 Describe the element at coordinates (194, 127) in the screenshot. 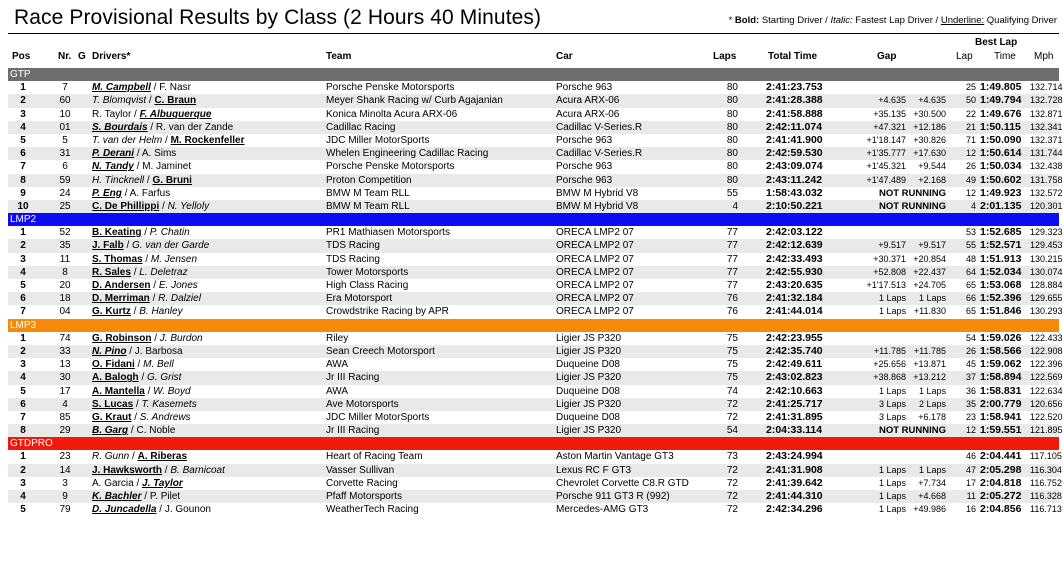

I see `driver-name: R. van der Zande` at that location.